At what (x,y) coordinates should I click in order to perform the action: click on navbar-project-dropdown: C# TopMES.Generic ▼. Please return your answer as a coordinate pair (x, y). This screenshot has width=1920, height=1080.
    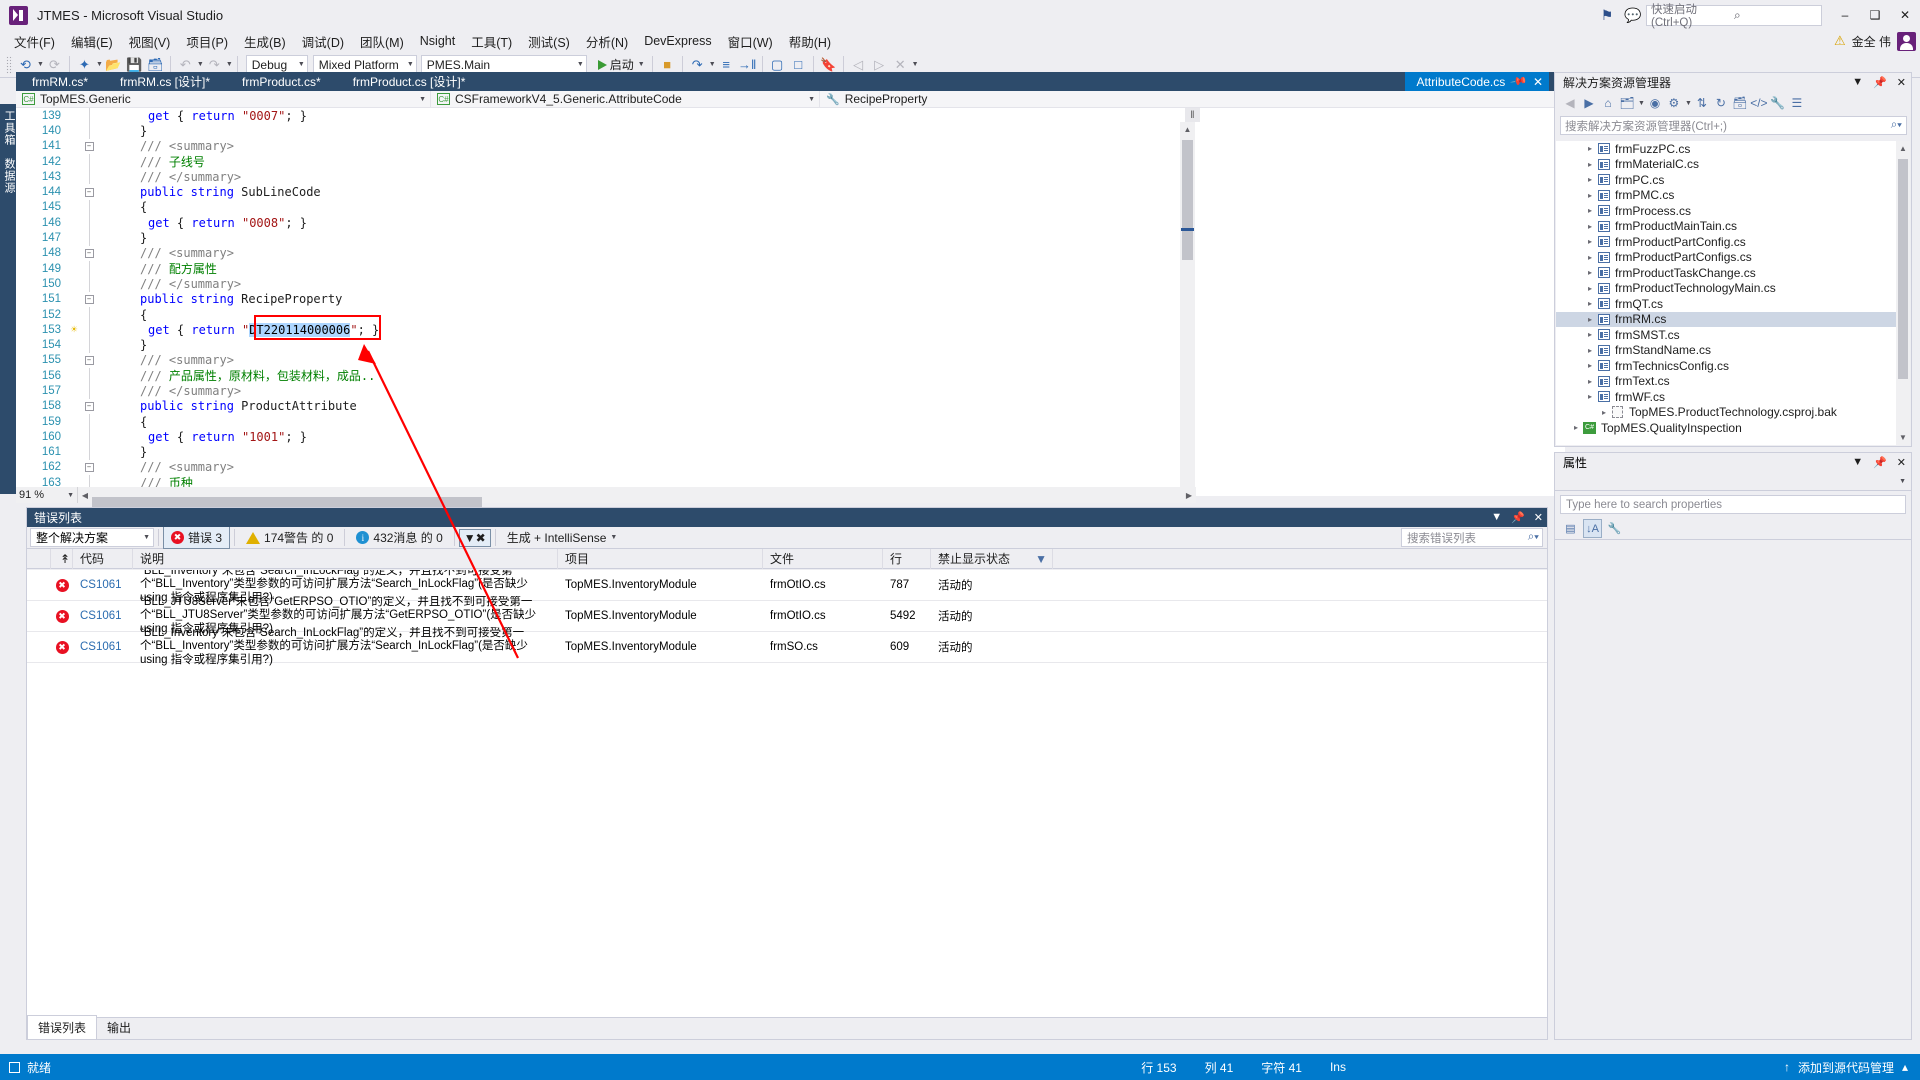
    Looking at the image, I should click on (223, 99).